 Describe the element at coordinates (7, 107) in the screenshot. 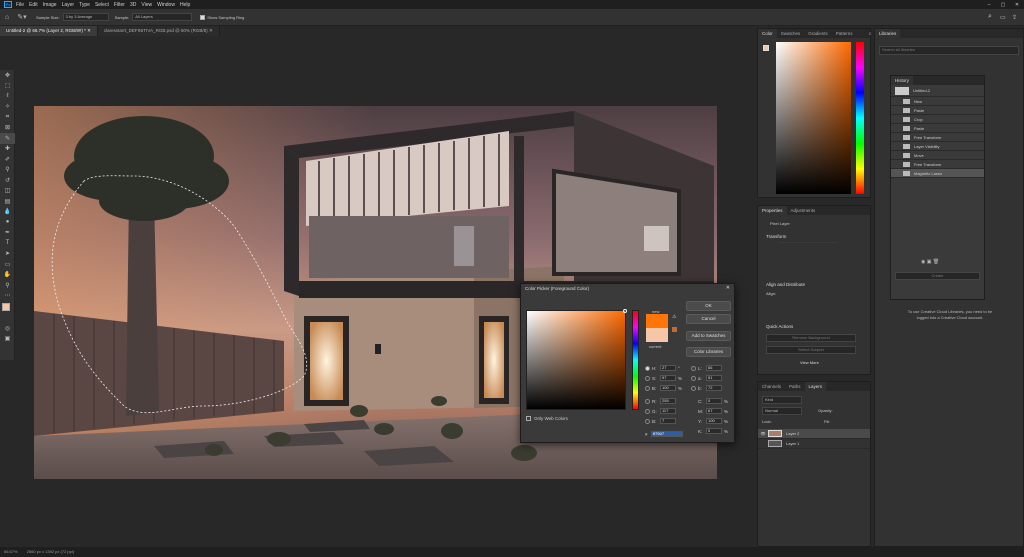

I see `quick-select-tool-icon: ✧` at that location.